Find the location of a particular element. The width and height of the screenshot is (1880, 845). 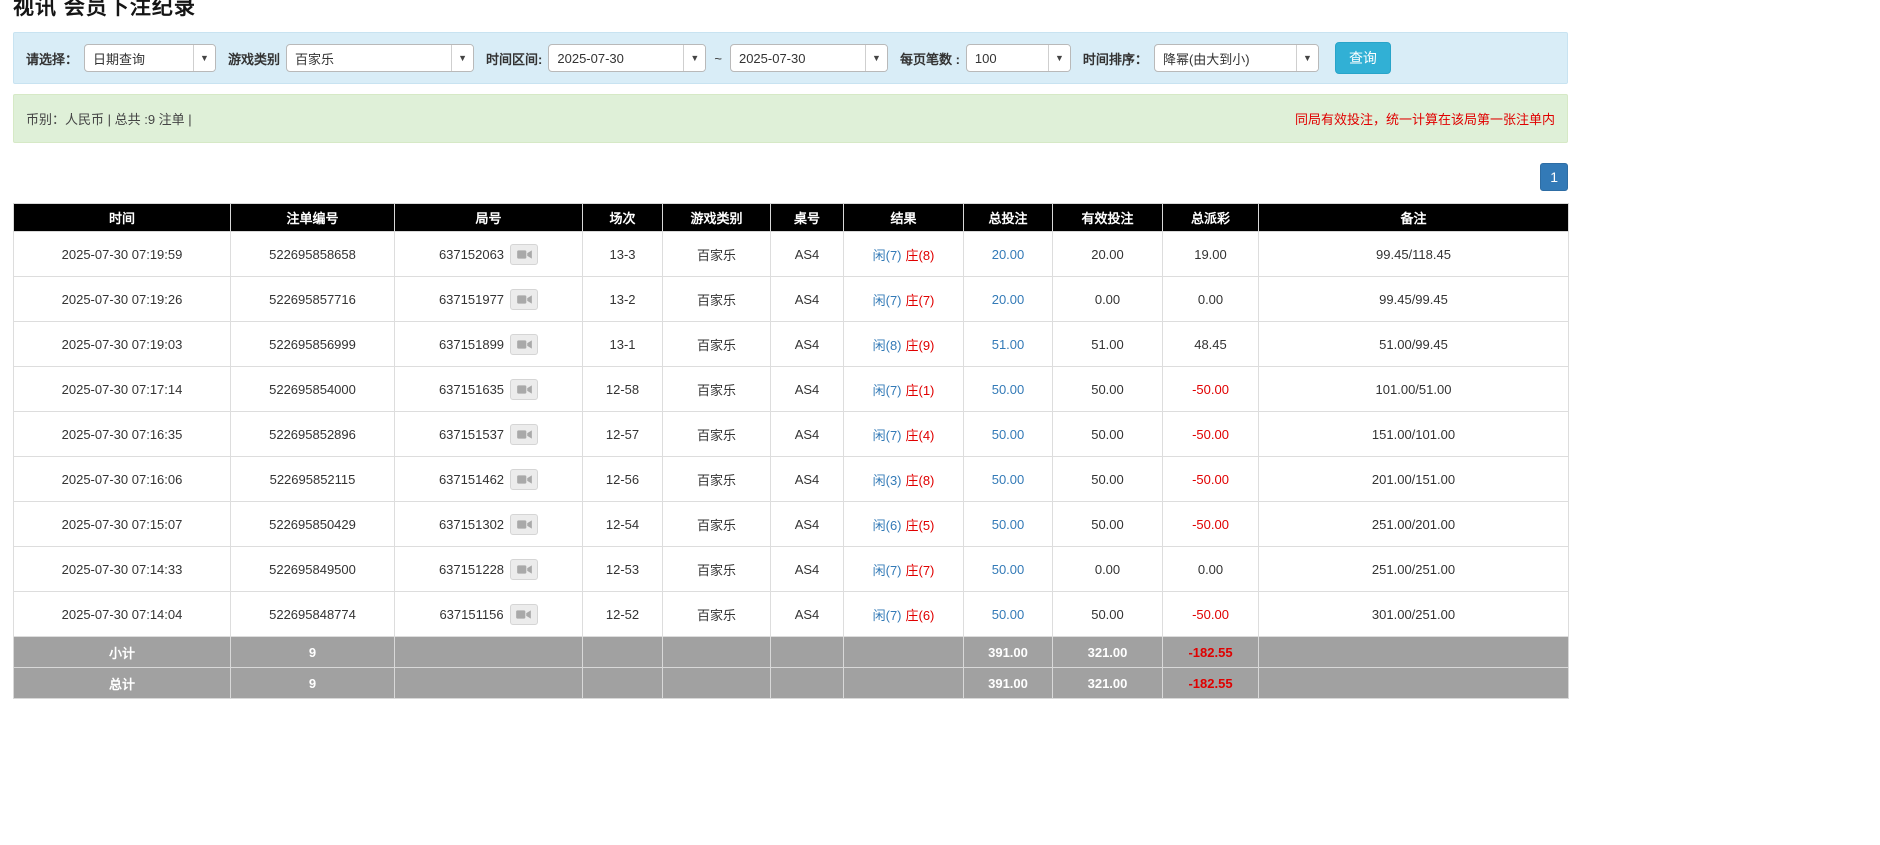

total-bet-link: 51.00 is located at coordinates (1008, 344).